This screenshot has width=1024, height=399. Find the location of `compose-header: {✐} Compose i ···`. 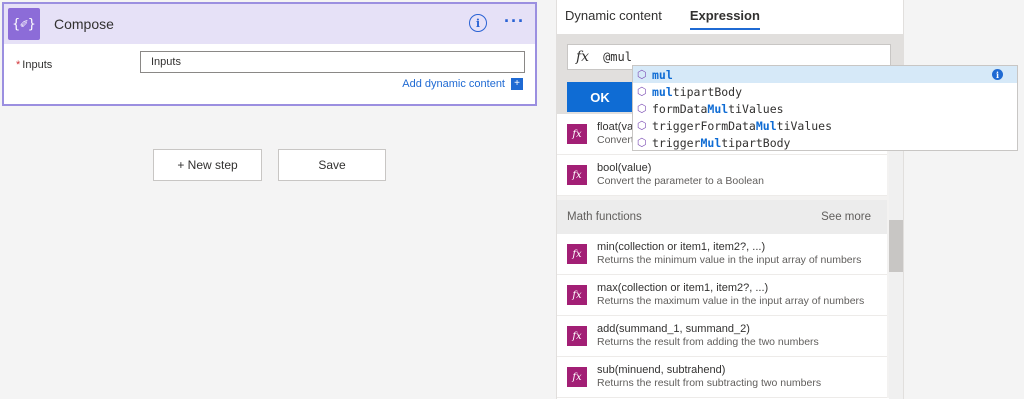

compose-header: {✐} Compose i ··· is located at coordinates (269, 24).